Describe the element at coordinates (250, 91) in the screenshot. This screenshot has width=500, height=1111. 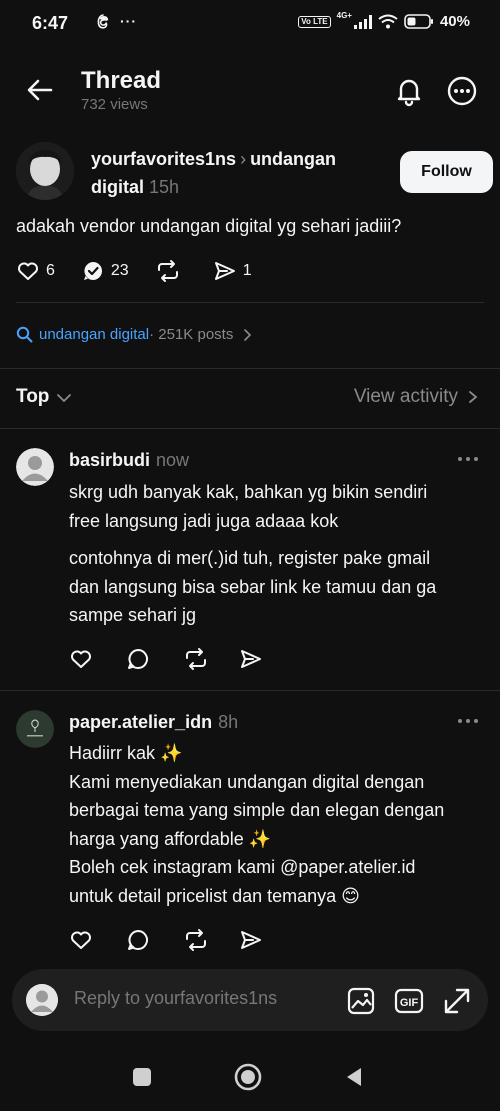
I see `thread-header: Thread 732 views` at that location.